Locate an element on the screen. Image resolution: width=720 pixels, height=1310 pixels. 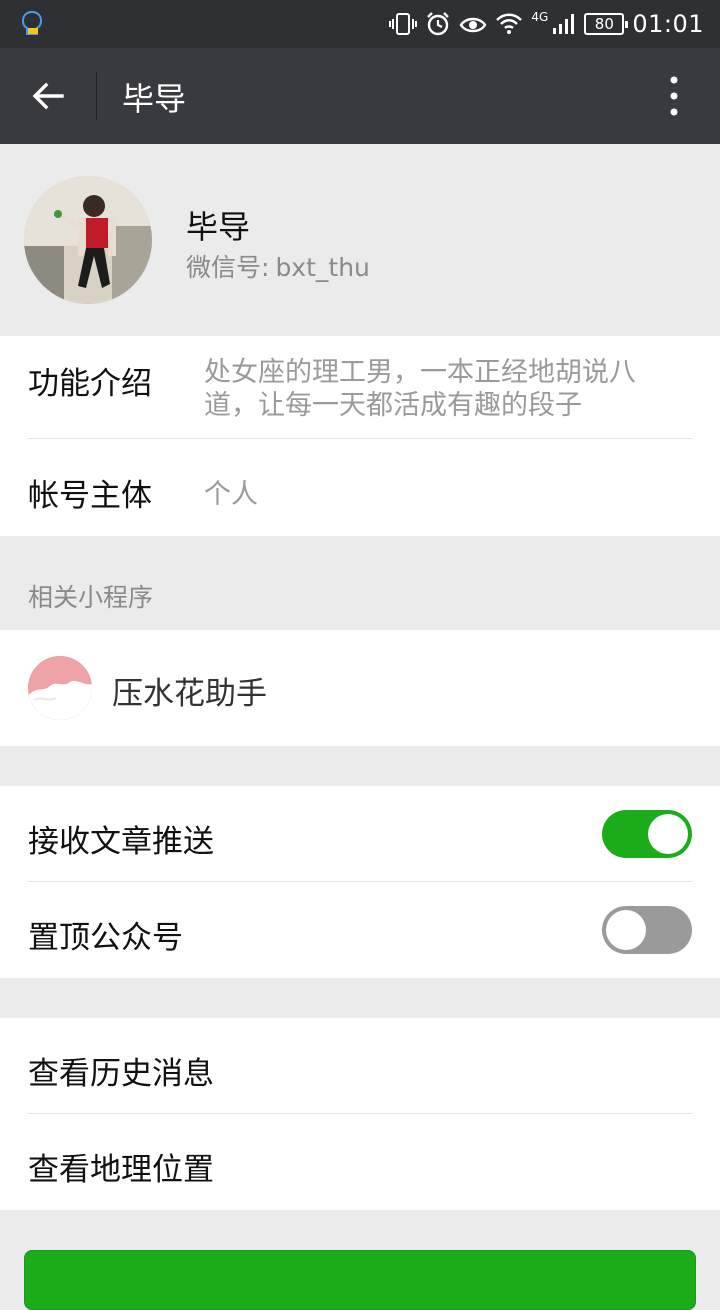
vibrate-icon is located at coordinates (403, 24).